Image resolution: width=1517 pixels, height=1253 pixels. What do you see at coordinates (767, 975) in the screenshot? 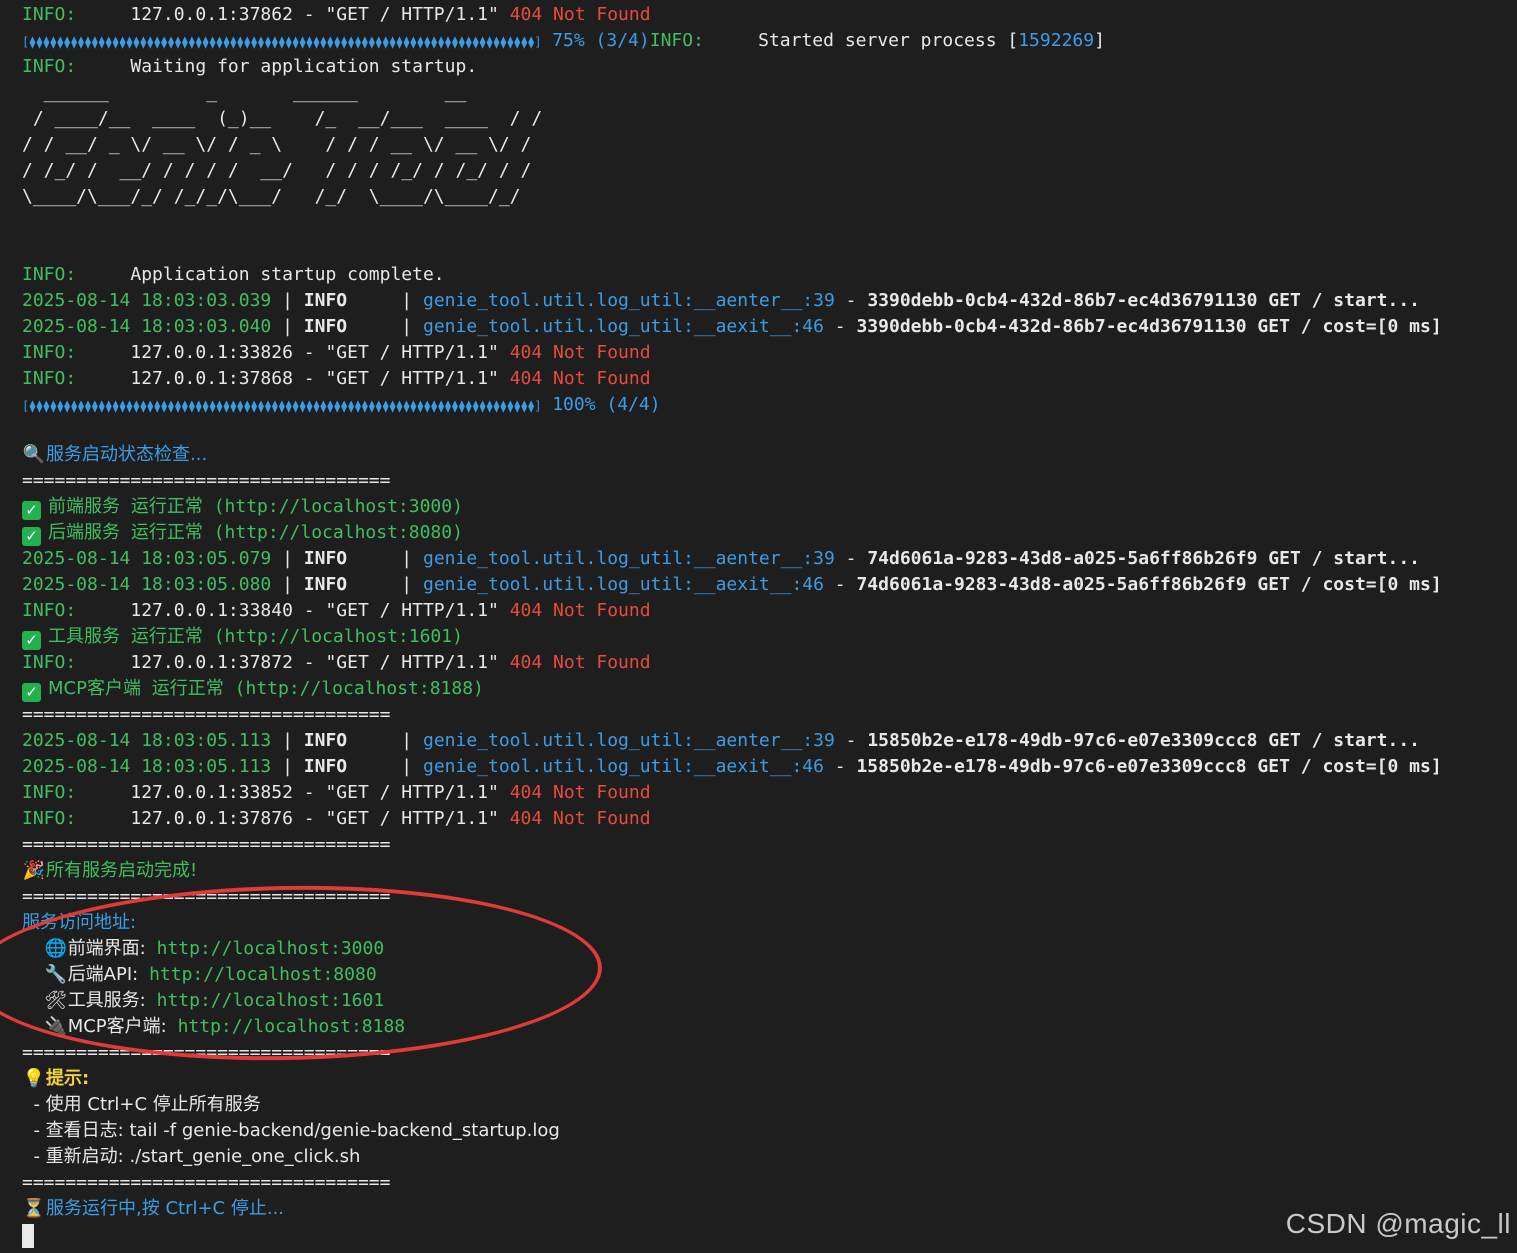
I see `access-url-row: 🔧后端API: http://localhost:8080` at bounding box center [767, 975].